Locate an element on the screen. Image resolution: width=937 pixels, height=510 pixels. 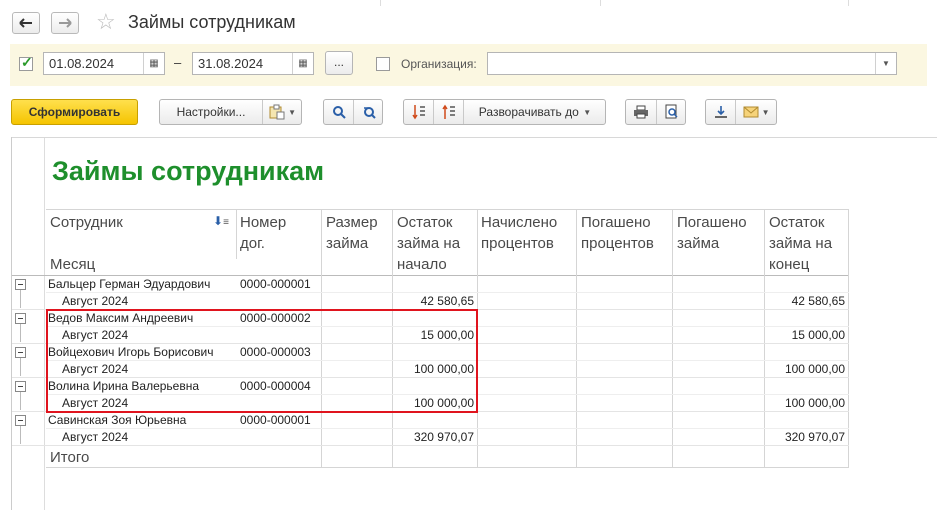
send-email-button: ▼ is located at coordinates (756, 112).